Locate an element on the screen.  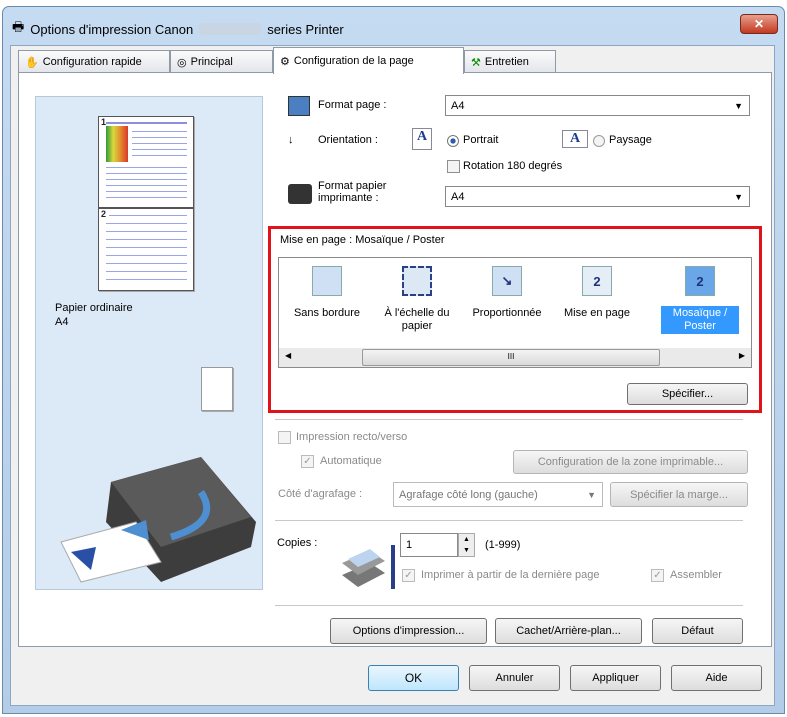
page-setup-icon: ⚙ is located at coordinates (285, 61).